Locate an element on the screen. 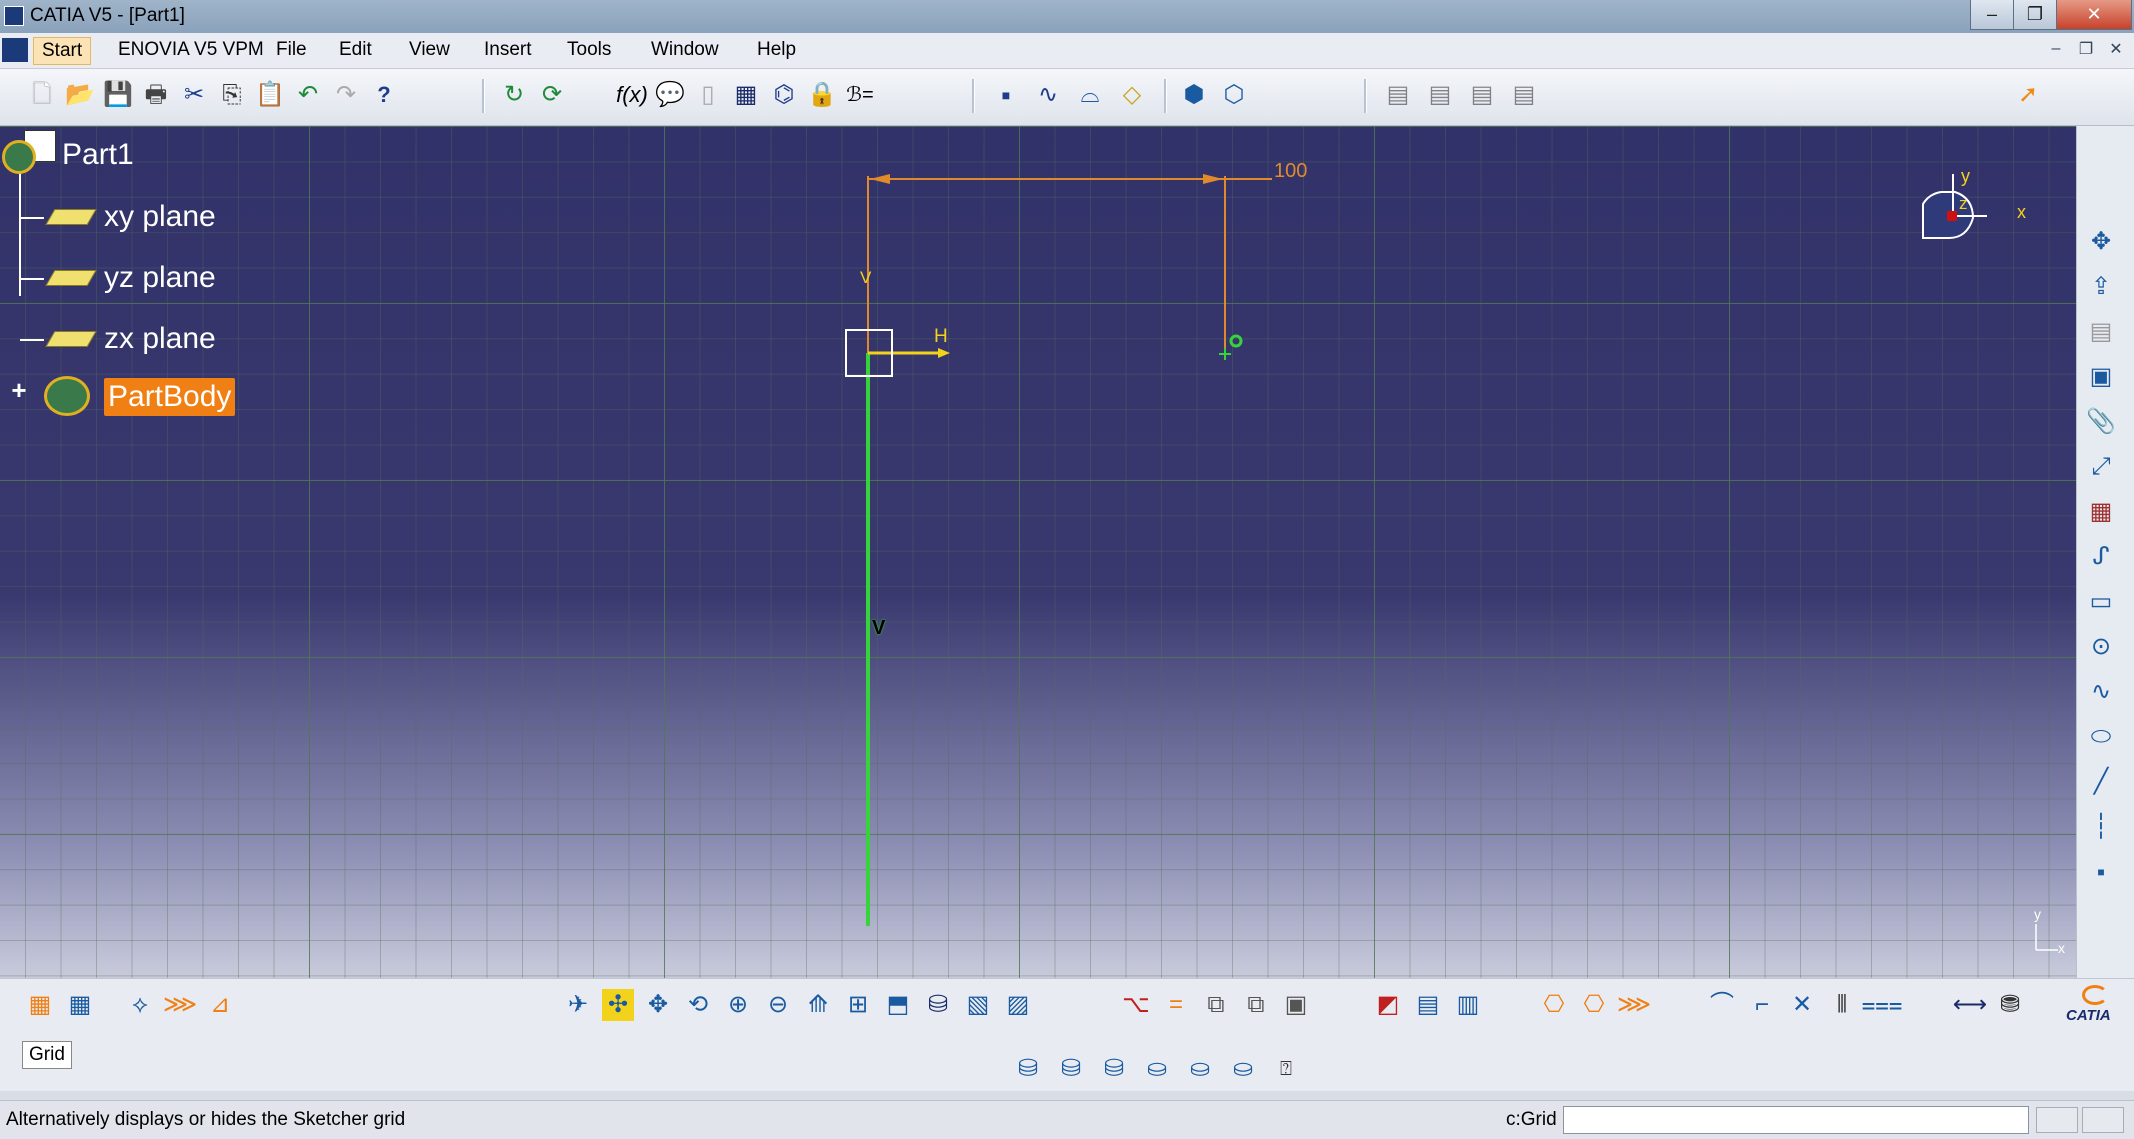 The image size is (2134, 1139). shading-mode-icon-5: ⛀ is located at coordinates (1200, 1069).